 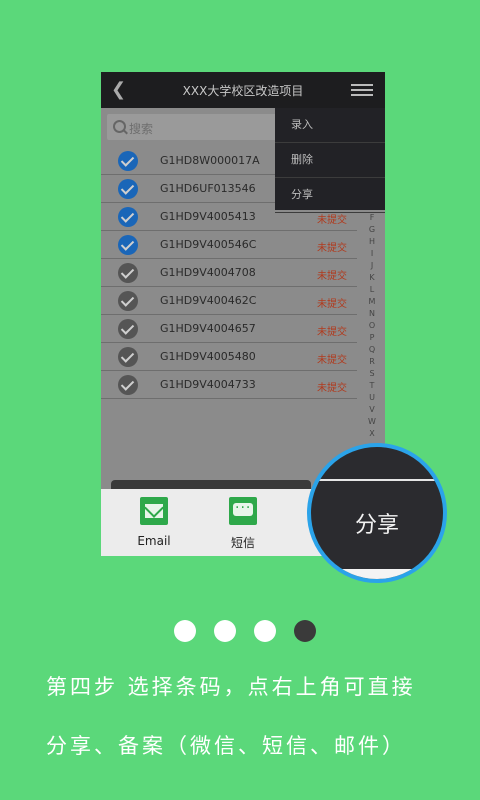 I want to click on index-letter: R, so click(x=372, y=362).